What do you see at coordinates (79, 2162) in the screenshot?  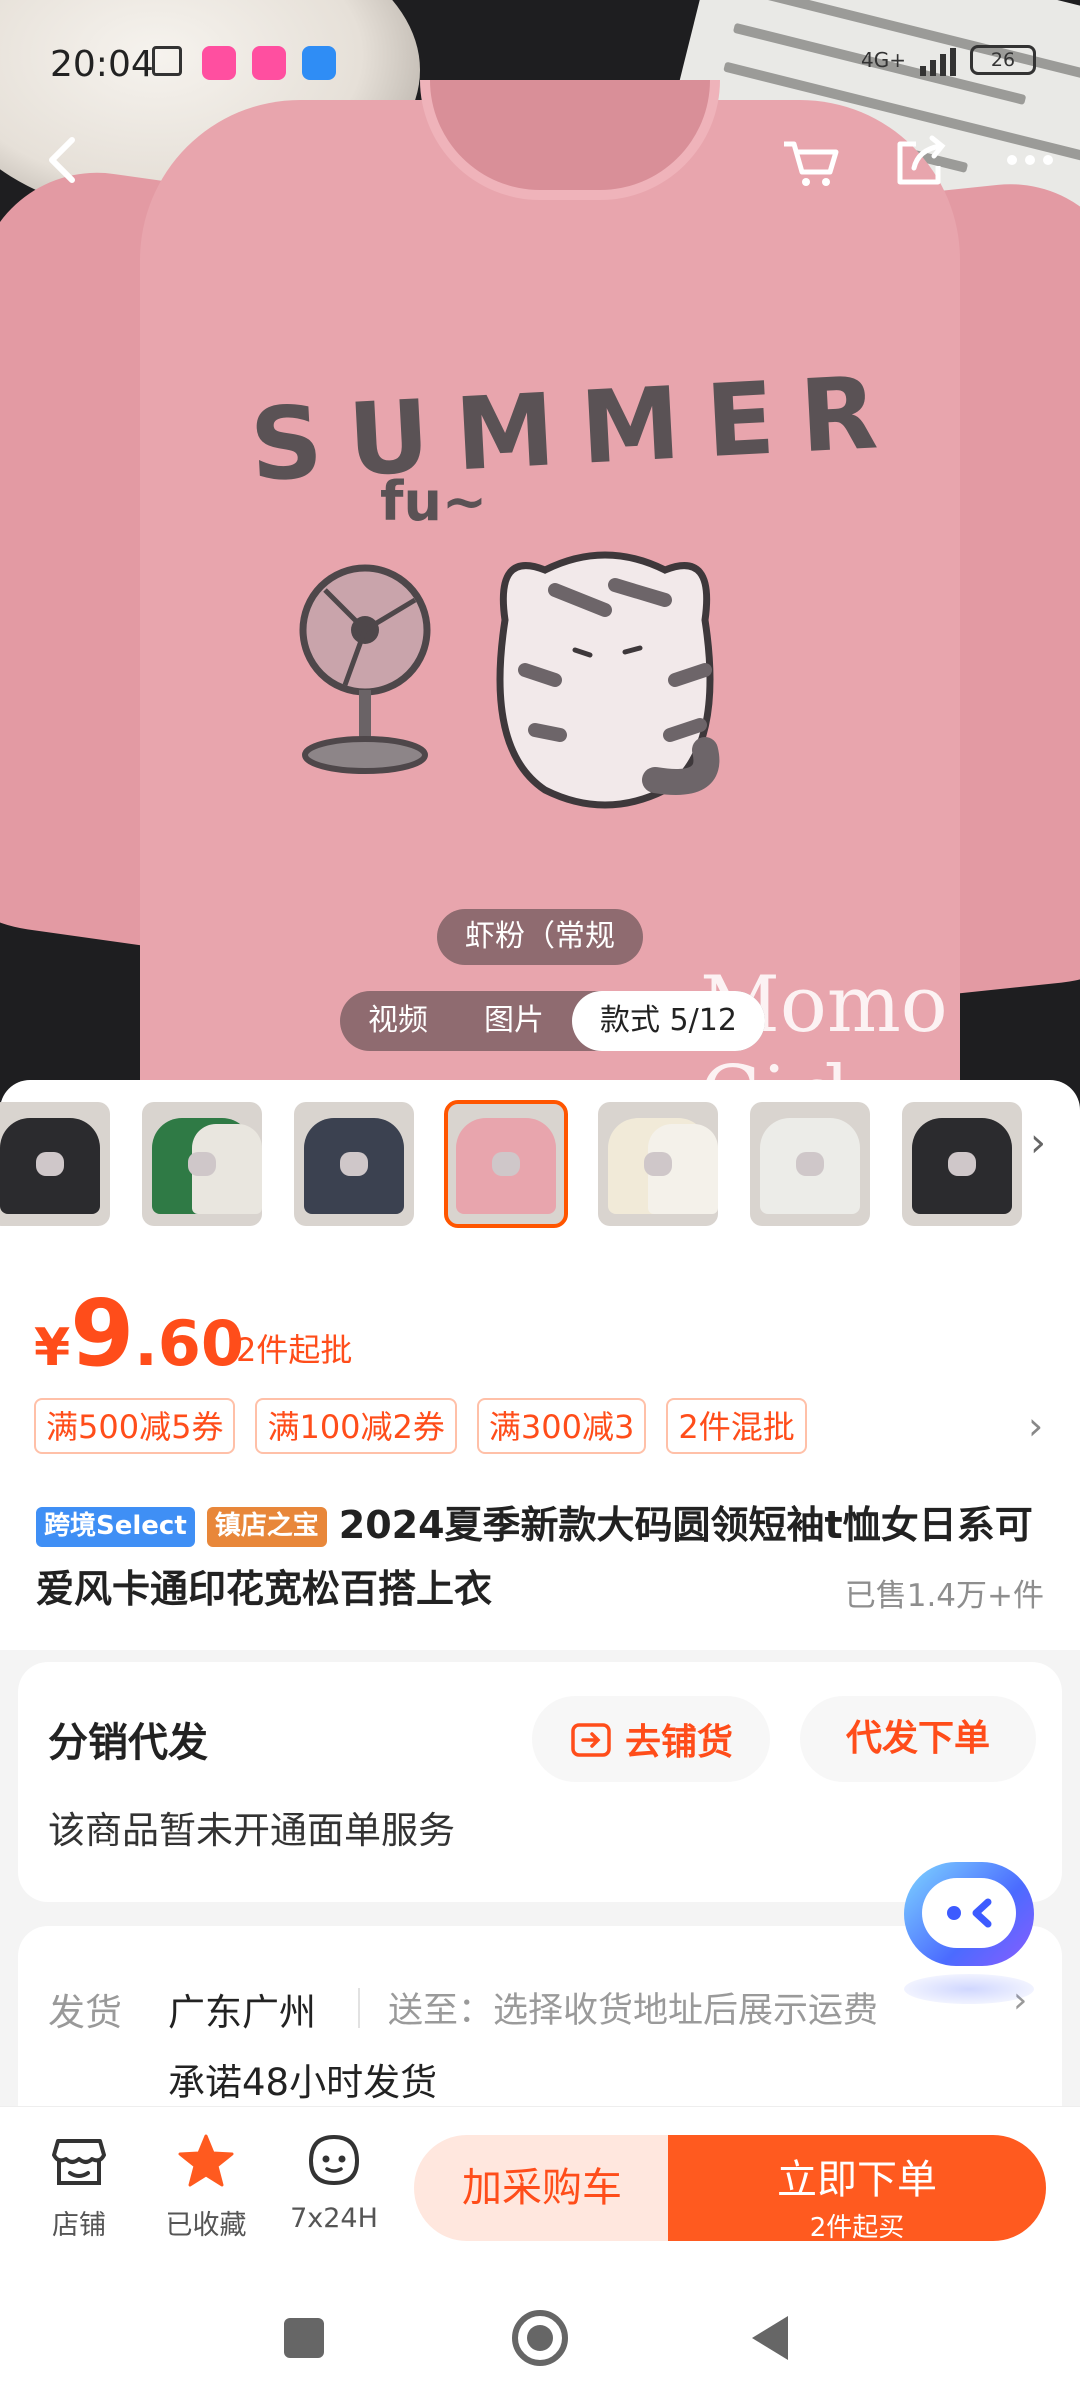 I see `store-icon` at bounding box center [79, 2162].